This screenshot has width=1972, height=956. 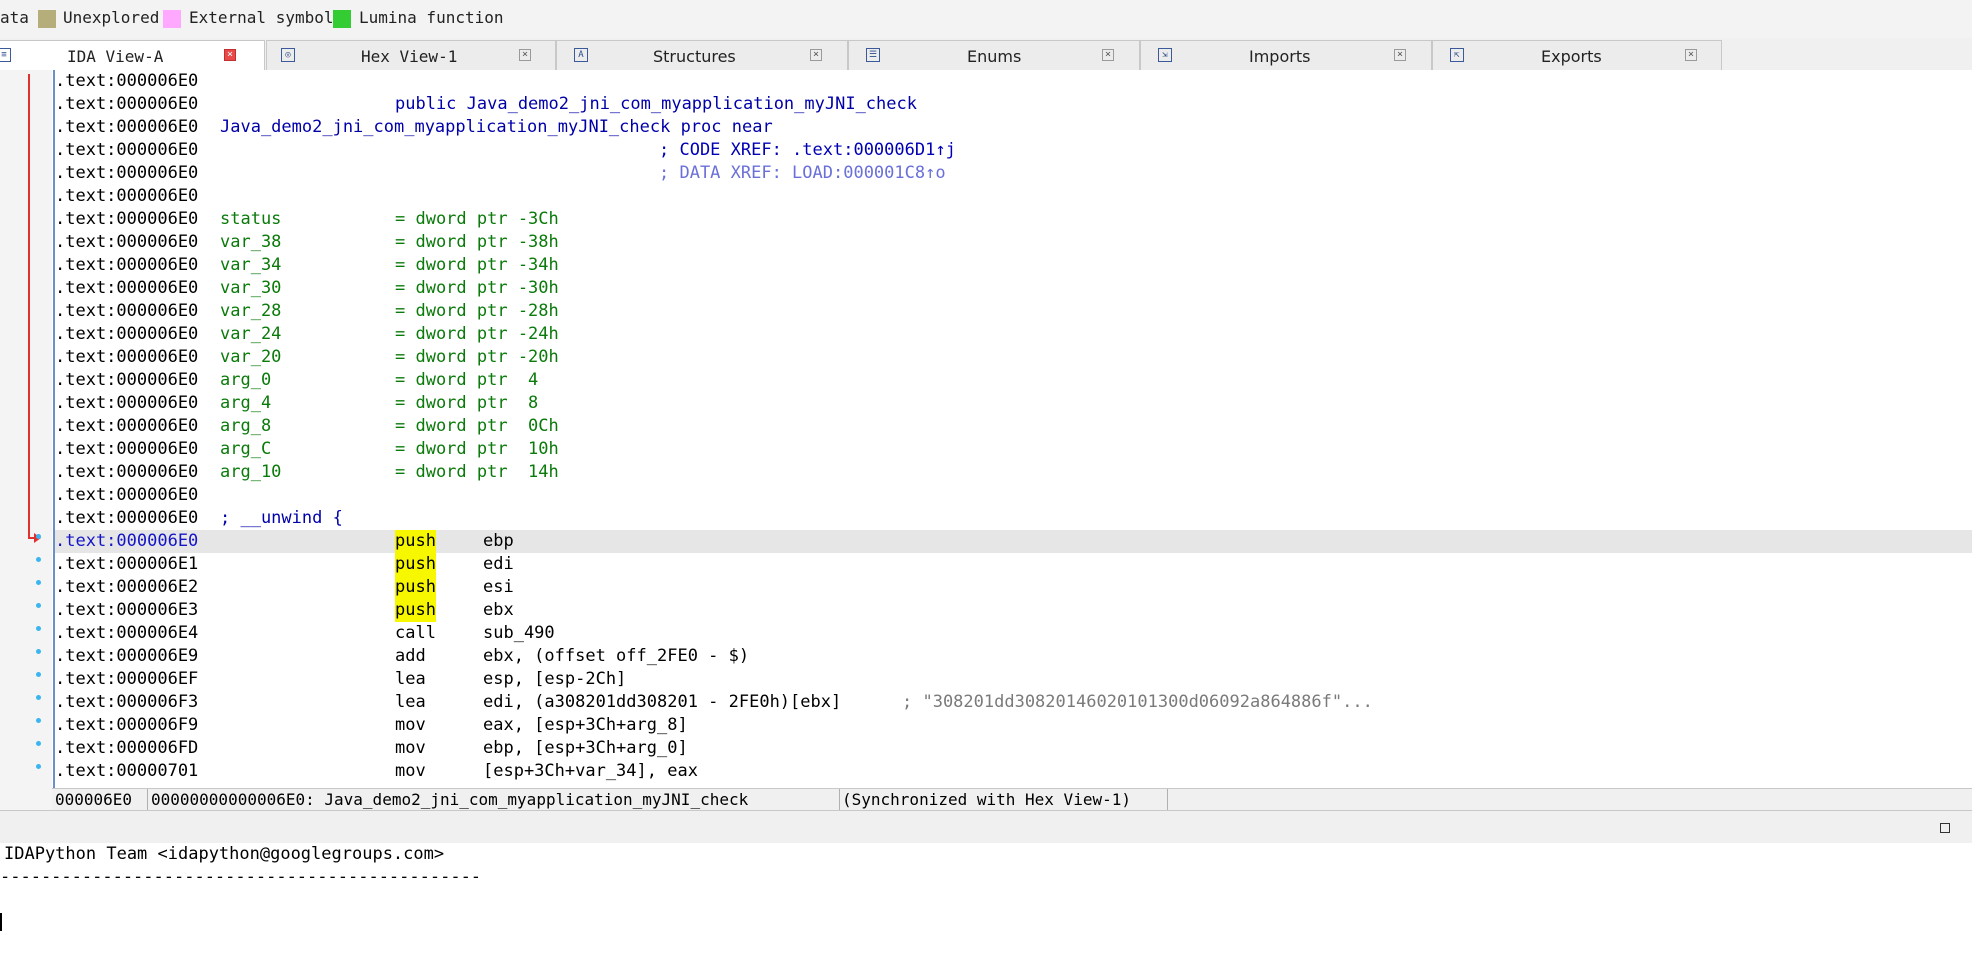 I want to click on code-line: .text:000006E0 var_24 = dword ptr -24h, so click(x=1013, y=334).